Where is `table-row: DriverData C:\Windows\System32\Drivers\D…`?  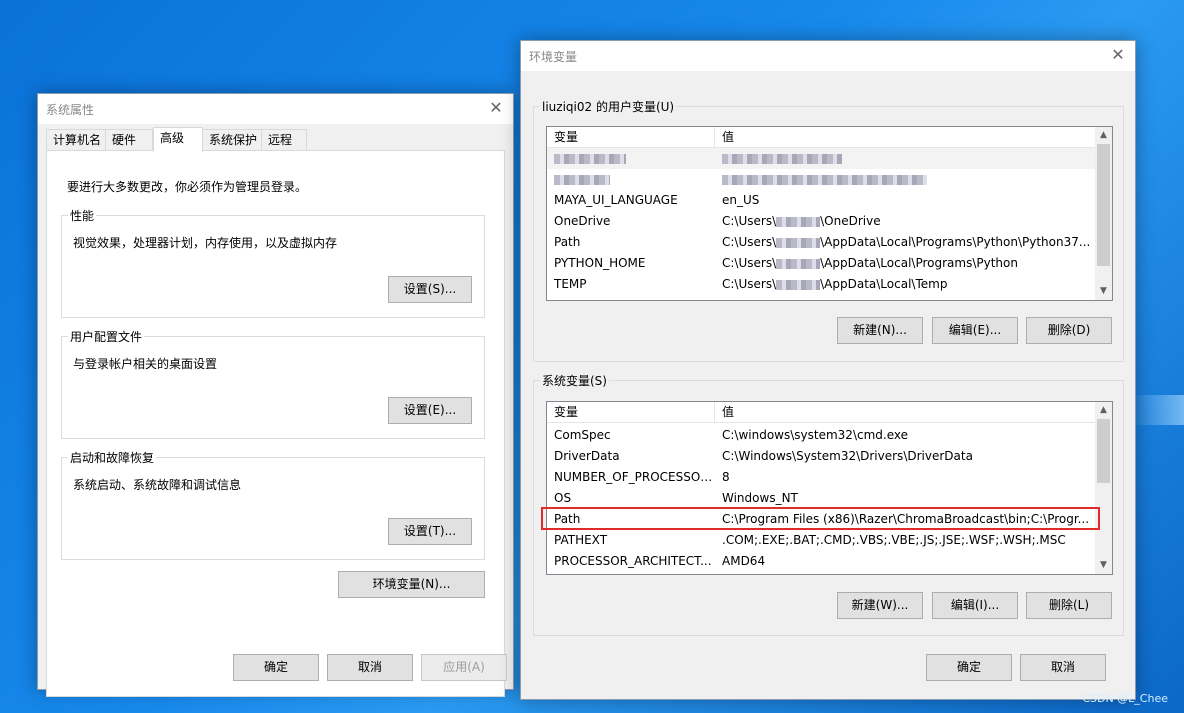 table-row: DriverData C:\Windows\System32\Drivers\D… is located at coordinates (821, 456).